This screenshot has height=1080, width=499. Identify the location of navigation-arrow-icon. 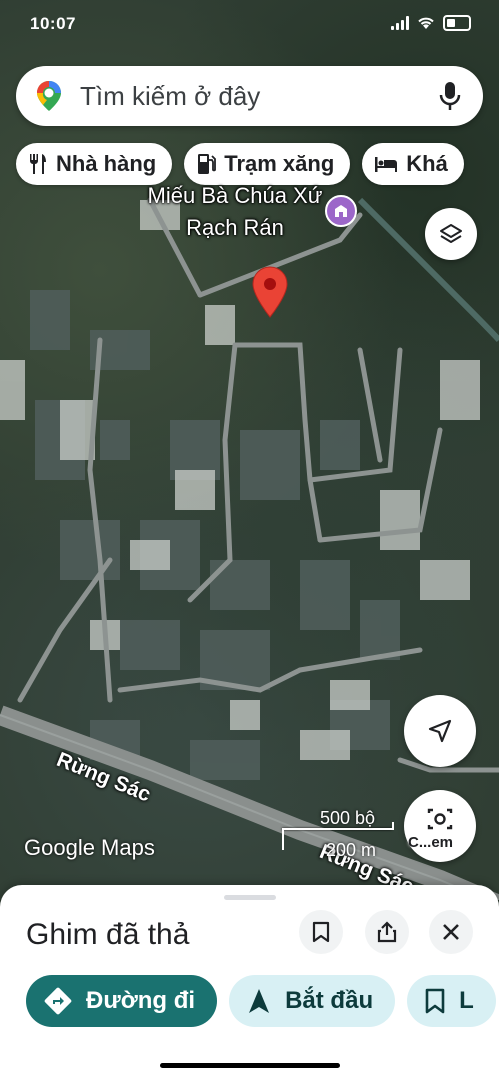
(440, 731).